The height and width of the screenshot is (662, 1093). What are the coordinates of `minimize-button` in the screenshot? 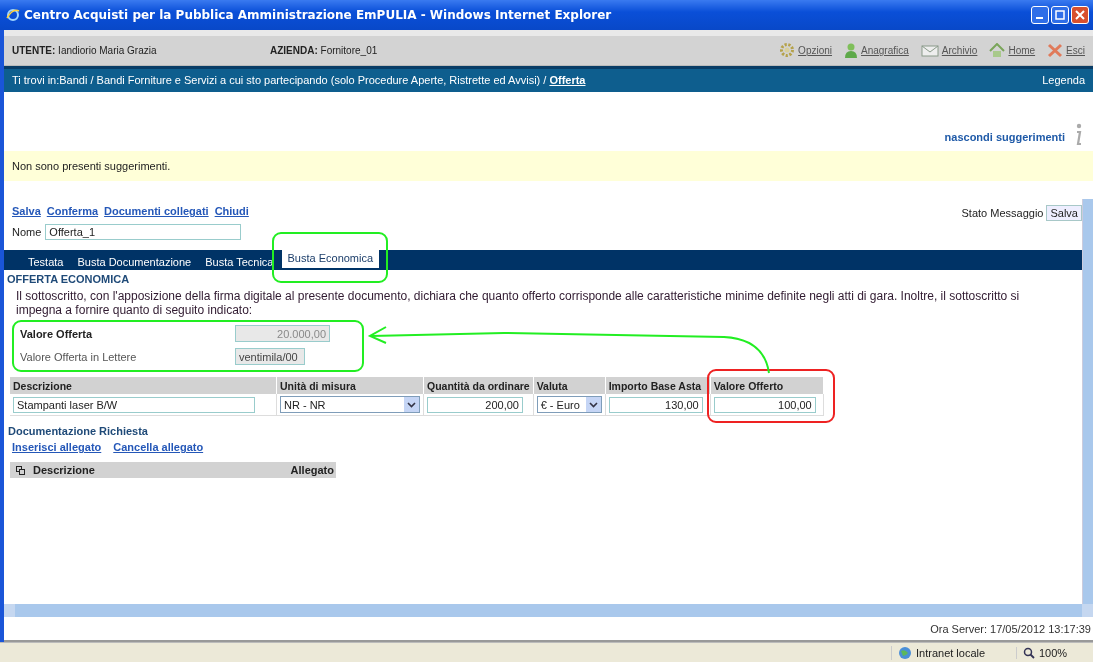 It's located at (1040, 15).